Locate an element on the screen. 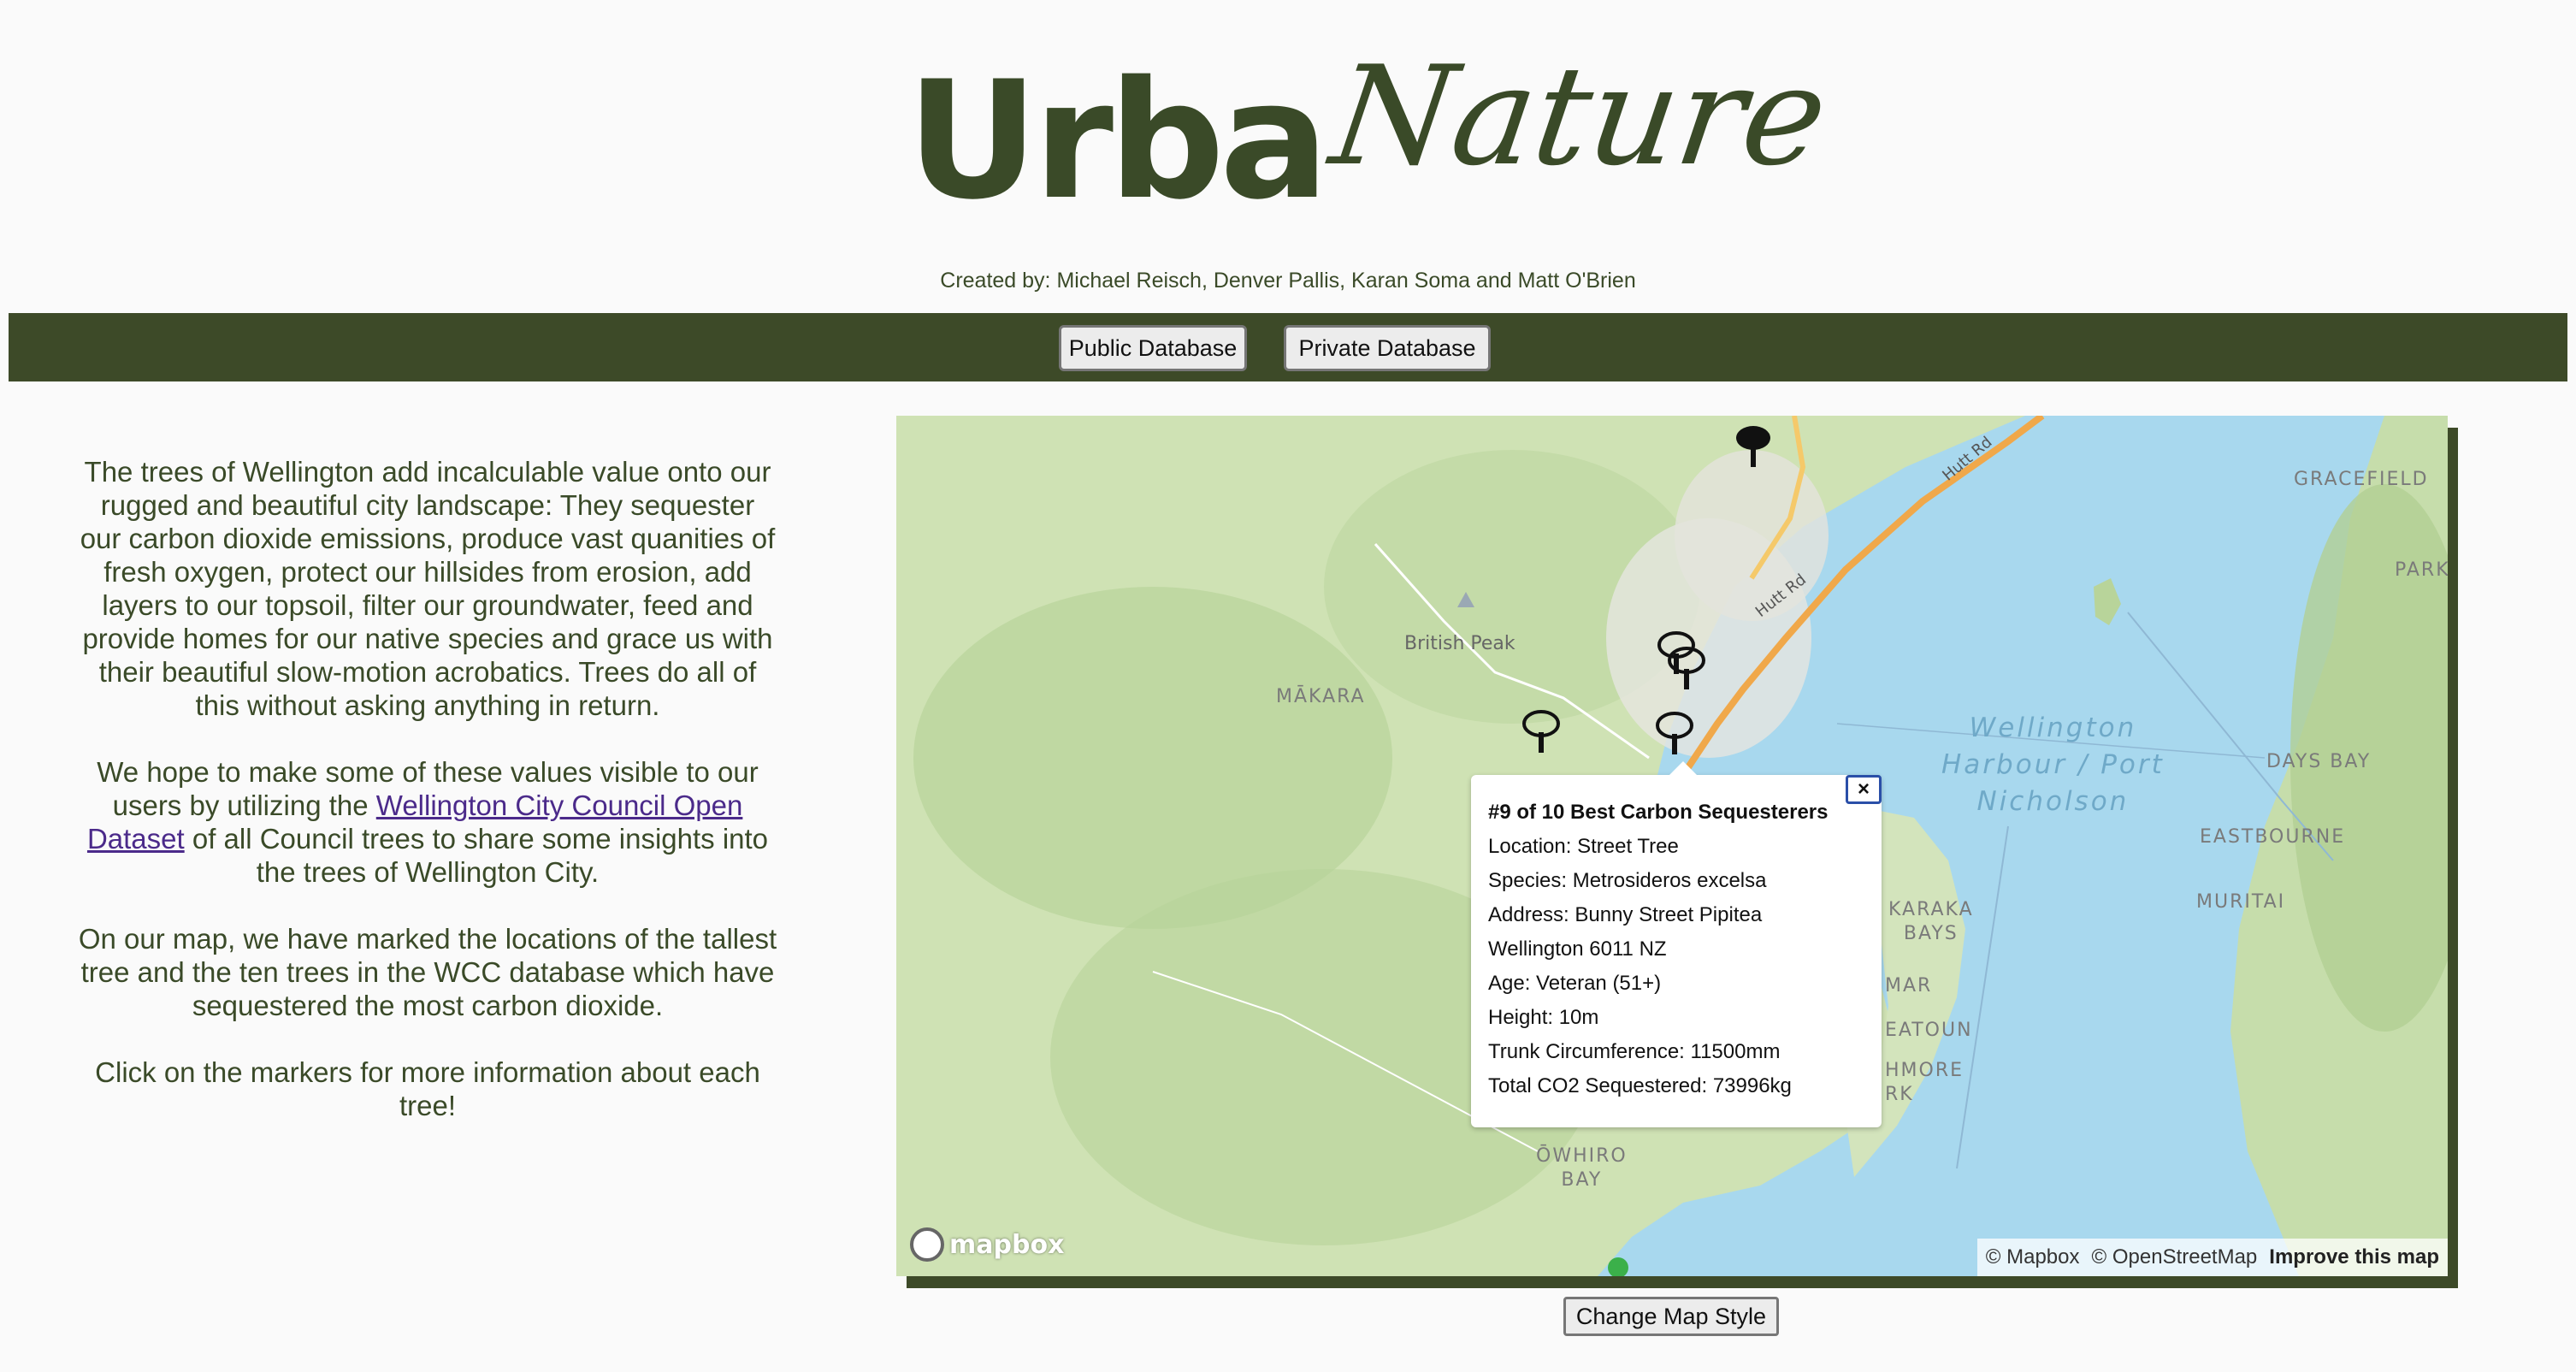 This screenshot has height=1372, width=2576. popup-location: Location: Street Tree is located at coordinates (1583, 846).